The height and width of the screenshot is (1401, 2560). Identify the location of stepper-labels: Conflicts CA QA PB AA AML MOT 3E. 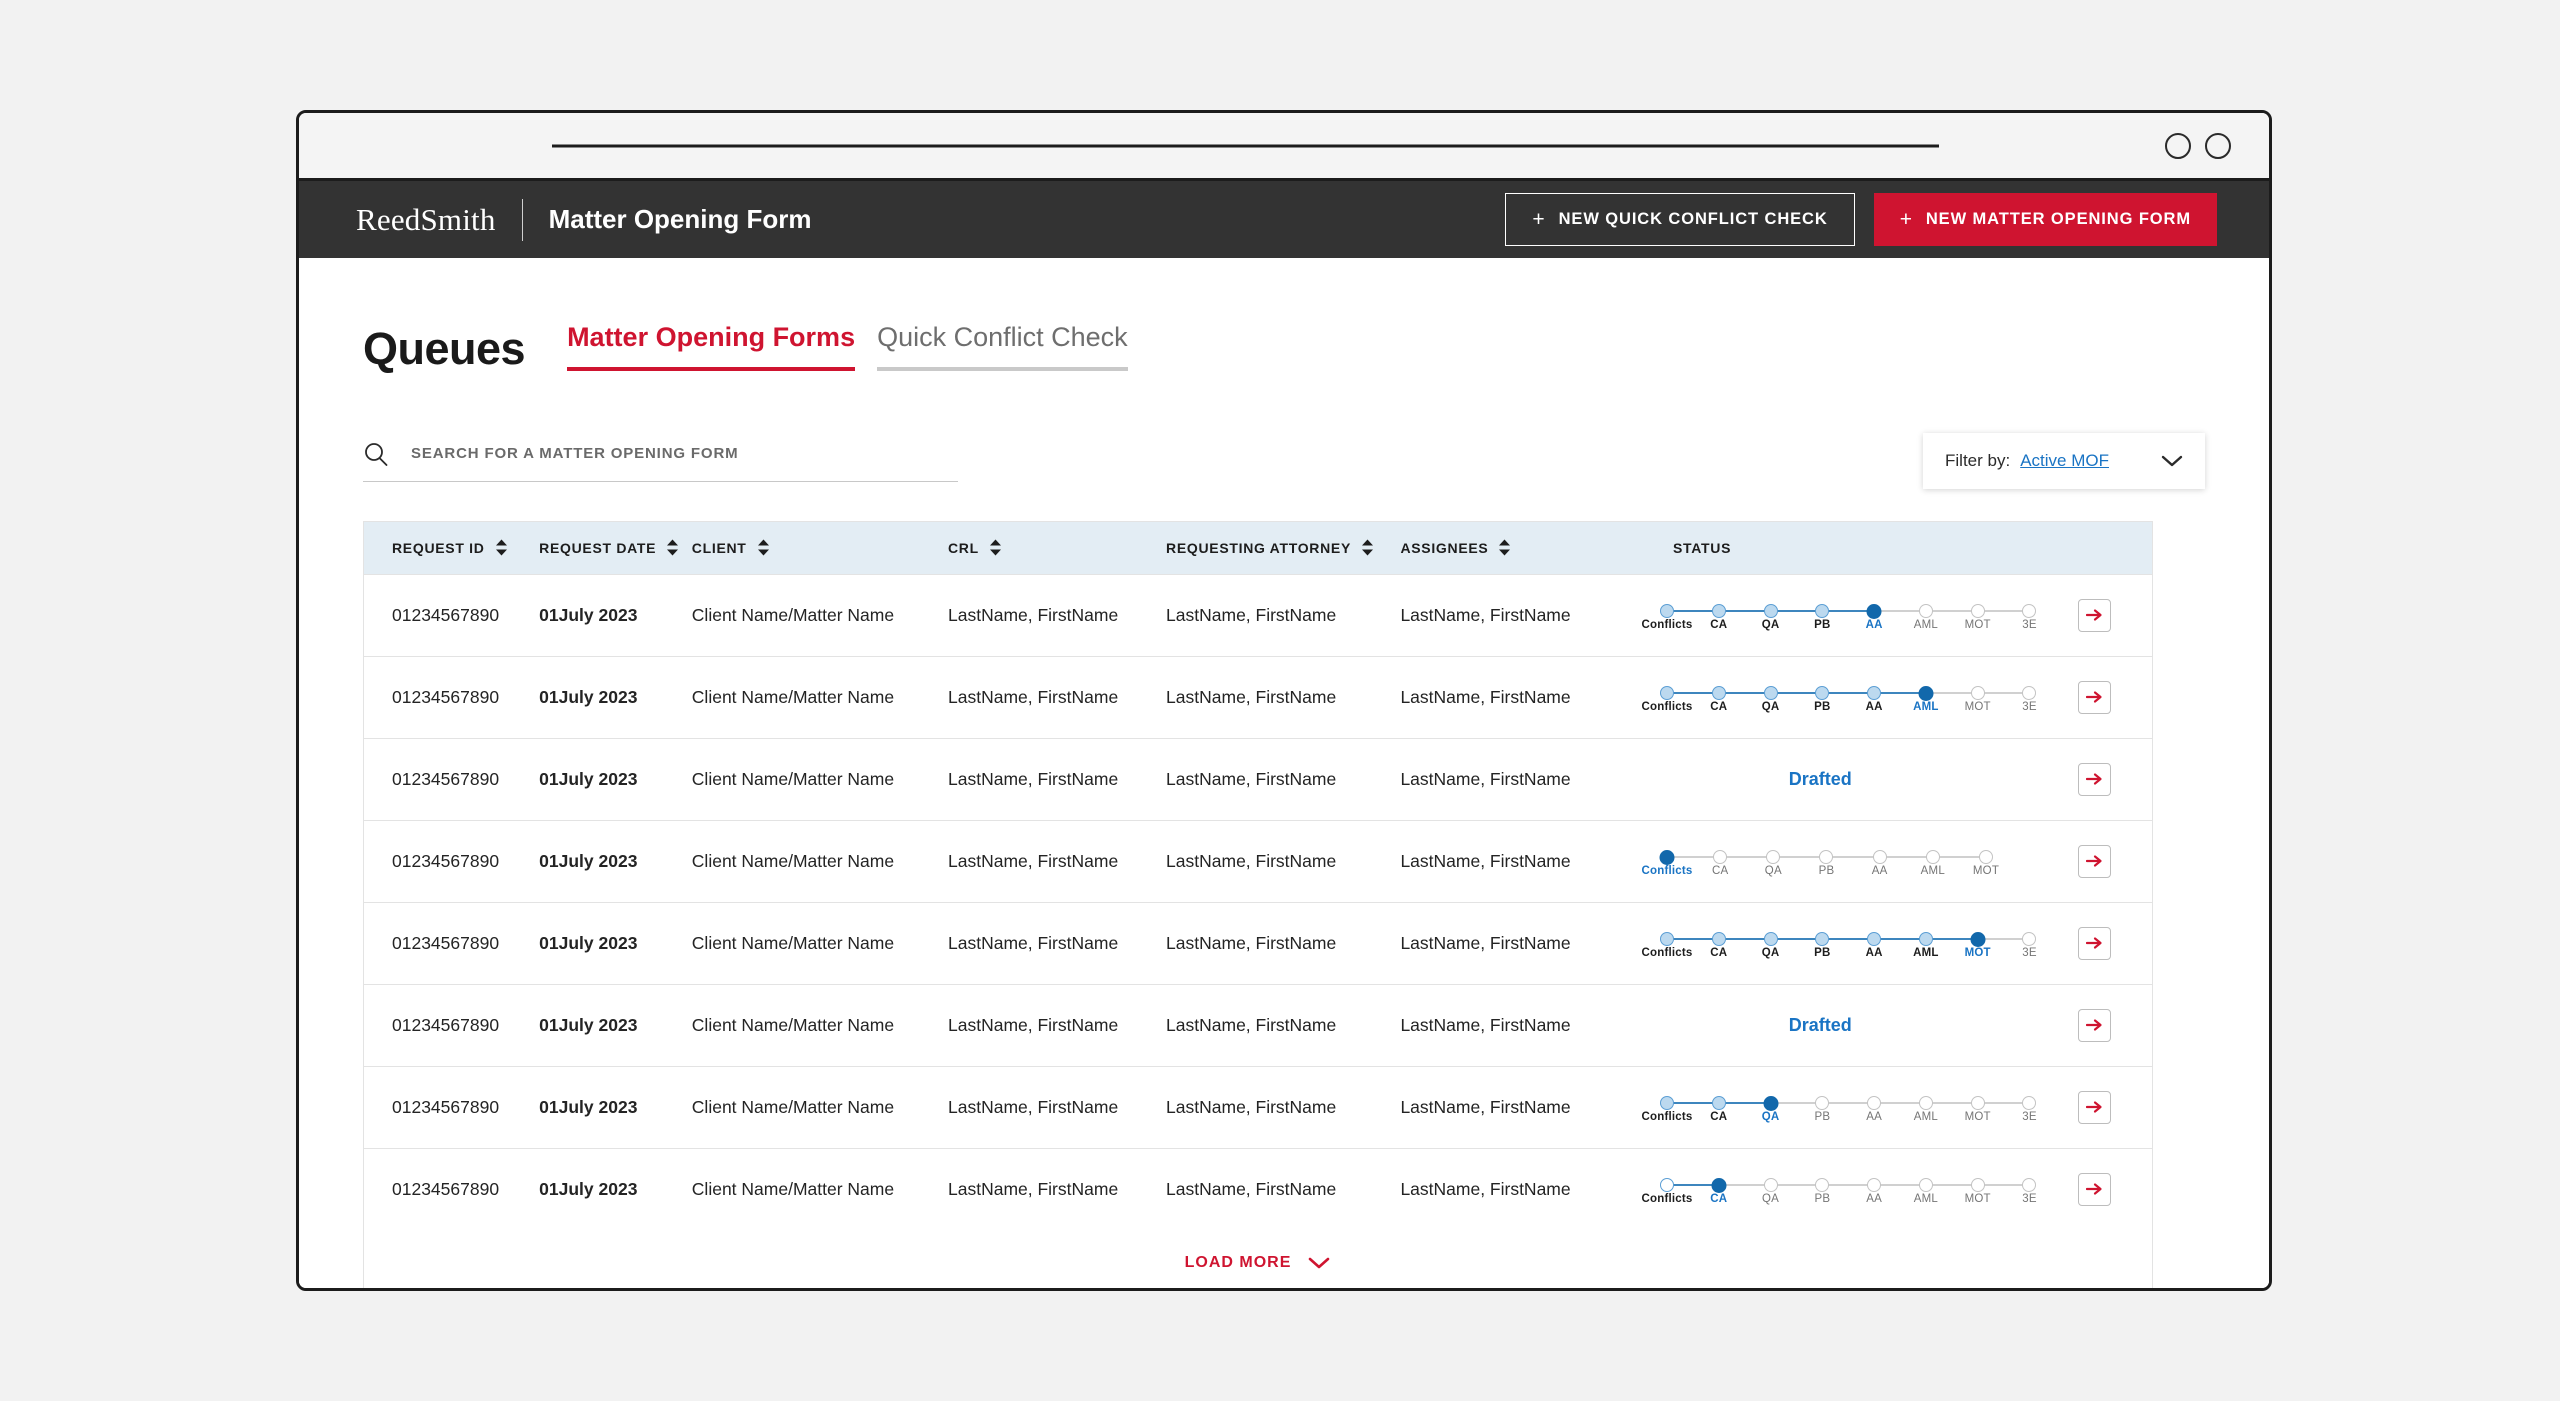
(1838, 1120).